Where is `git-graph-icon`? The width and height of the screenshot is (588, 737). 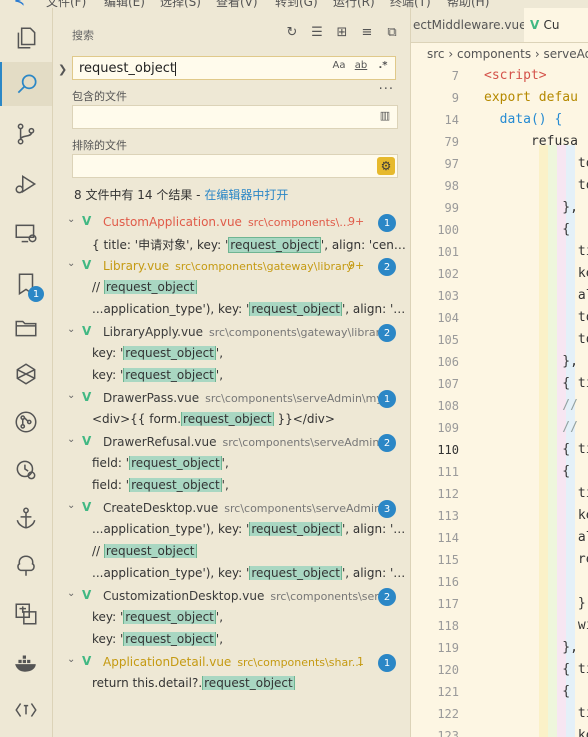 git-graph-icon is located at coordinates (26, 422).